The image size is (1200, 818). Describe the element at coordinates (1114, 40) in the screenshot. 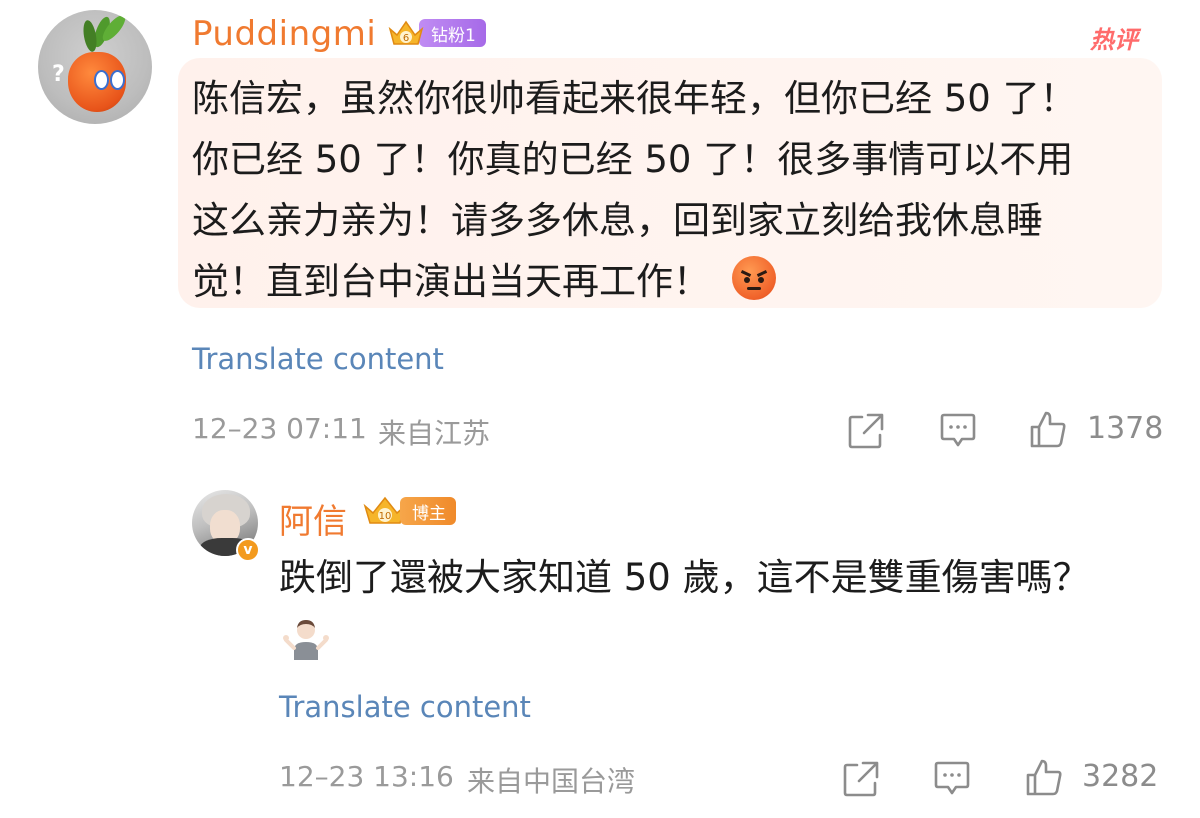

I see `hot-comment-tag: 热评` at that location.